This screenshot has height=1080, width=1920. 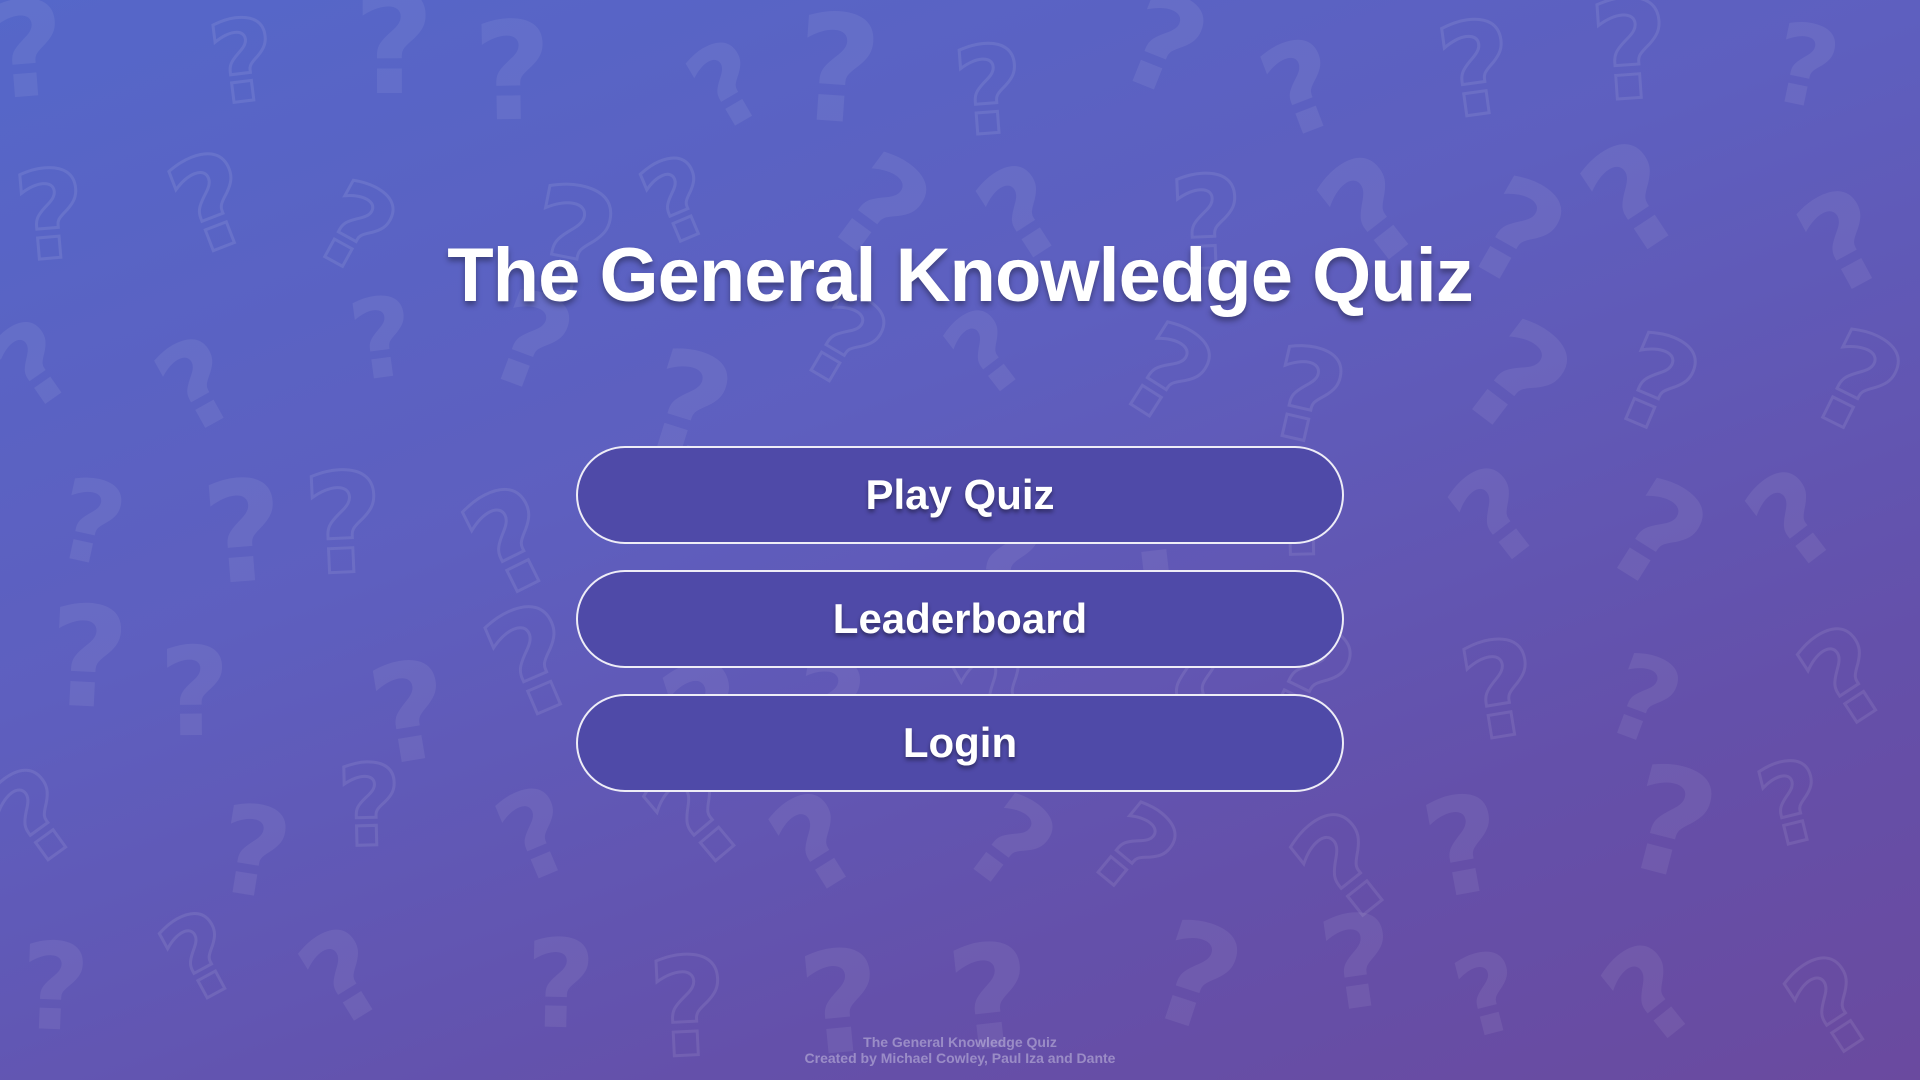 I want to click on play-quiz-button: Play Quiz, so click(x=960, y=495).